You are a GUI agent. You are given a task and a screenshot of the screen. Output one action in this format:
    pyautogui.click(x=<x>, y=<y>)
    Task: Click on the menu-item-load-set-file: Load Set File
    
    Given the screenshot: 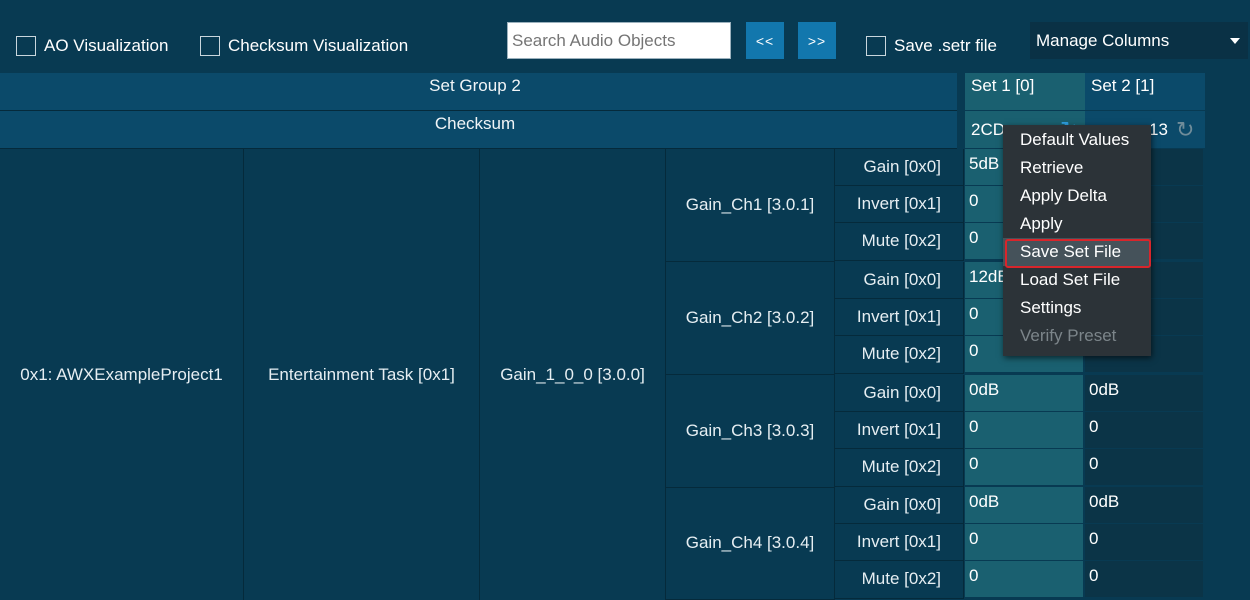 What is the action you would take?
    pyautogui.click(x=1077, y=280)
    